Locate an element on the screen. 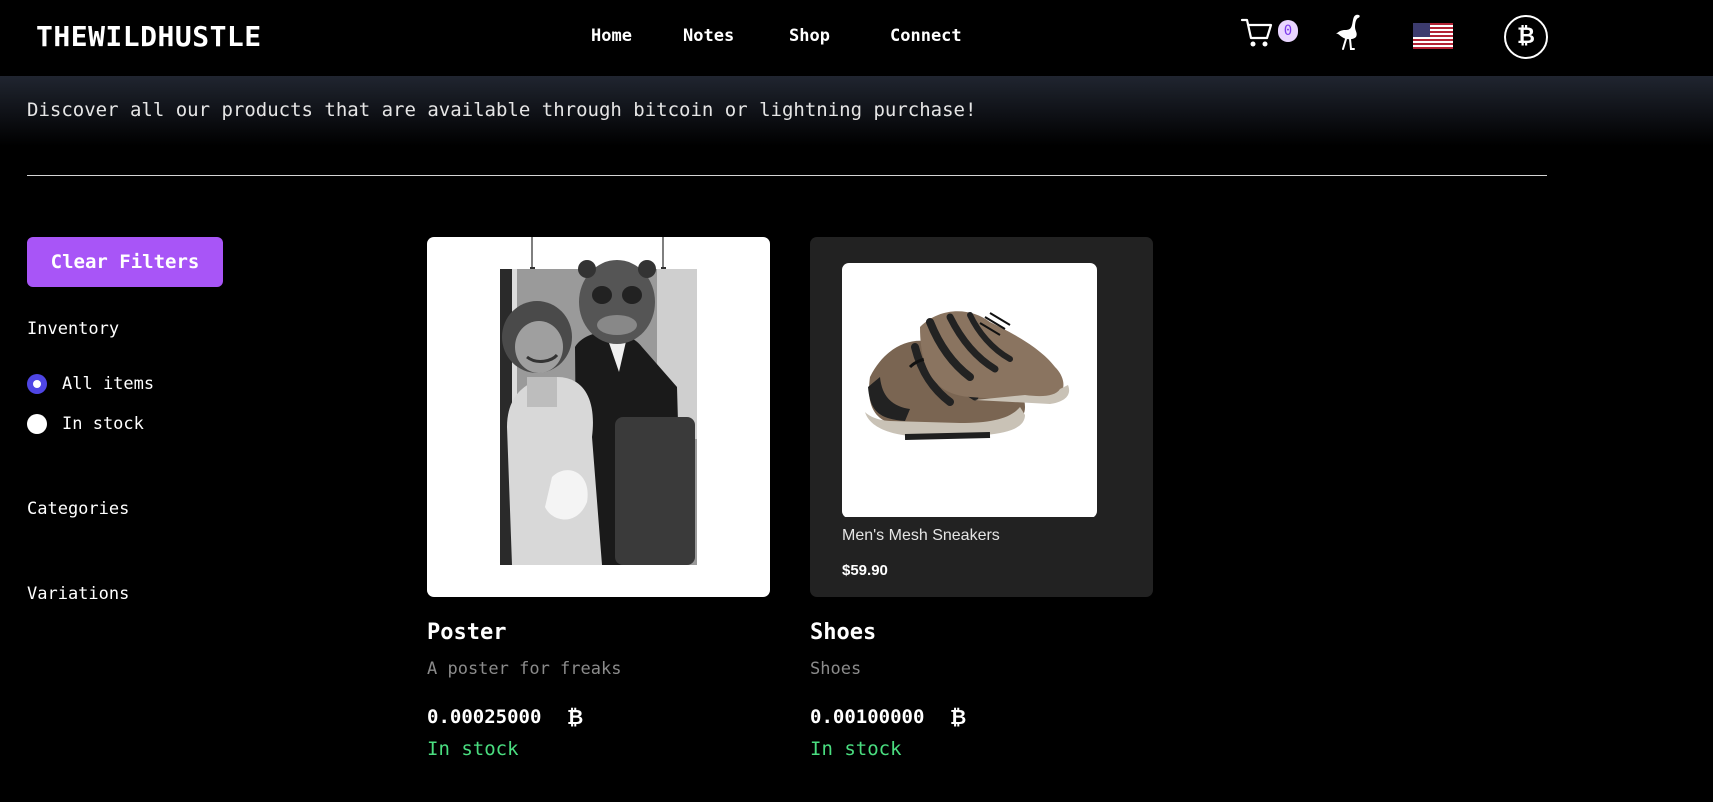 This screenshot has height=802, width=1713. nav-link-shop: Shop is located at coordinates (829, 36).